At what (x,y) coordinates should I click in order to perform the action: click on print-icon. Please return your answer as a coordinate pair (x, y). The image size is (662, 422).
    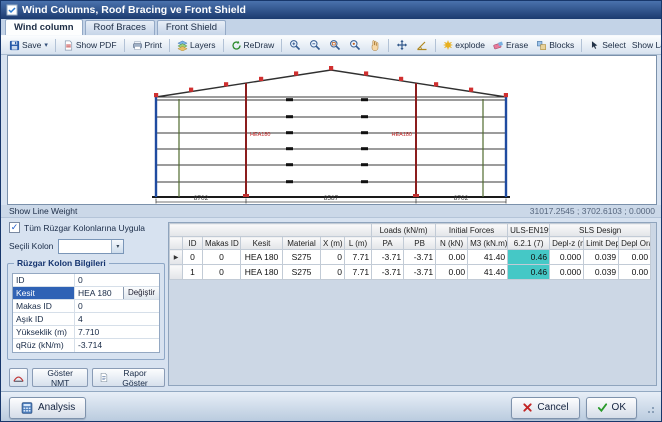
    Looking at the image, I should click on (137, 45).